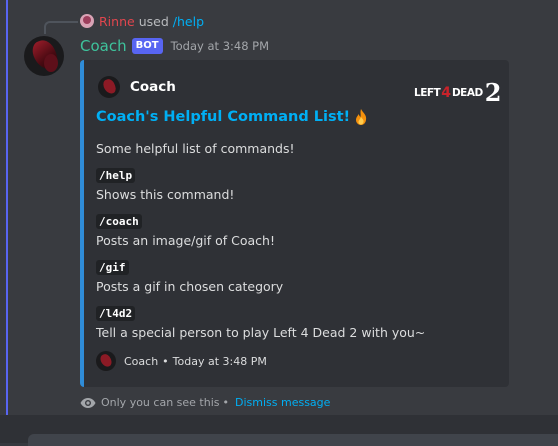 Image resolution: width=558 pixels, height=446 pixels. Describe the element at coordinates (112, 267) in the screenshot. I see `command-code: /gif` at that location.